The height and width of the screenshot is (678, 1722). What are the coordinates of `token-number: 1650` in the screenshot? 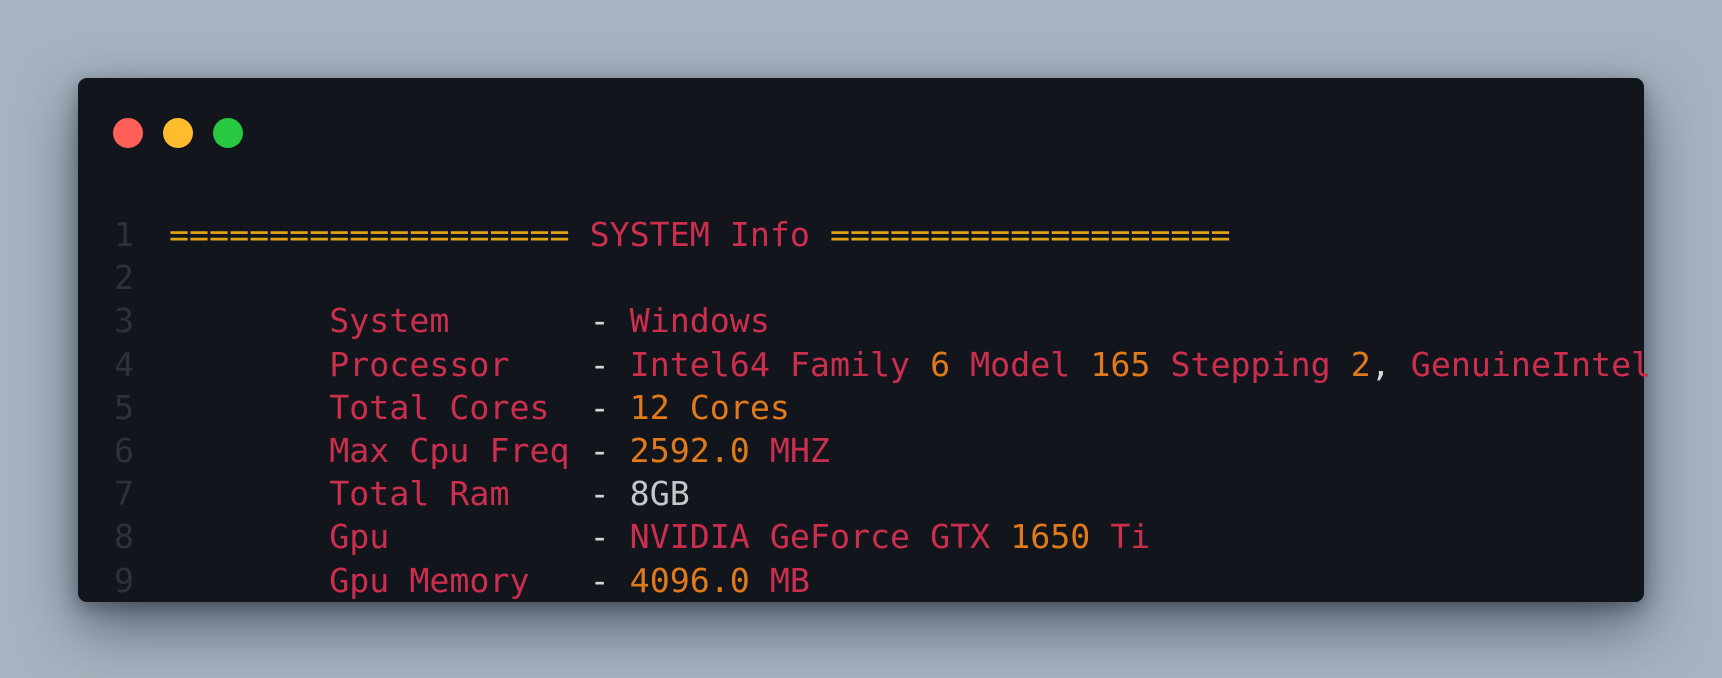 It's located at (1050, 537).